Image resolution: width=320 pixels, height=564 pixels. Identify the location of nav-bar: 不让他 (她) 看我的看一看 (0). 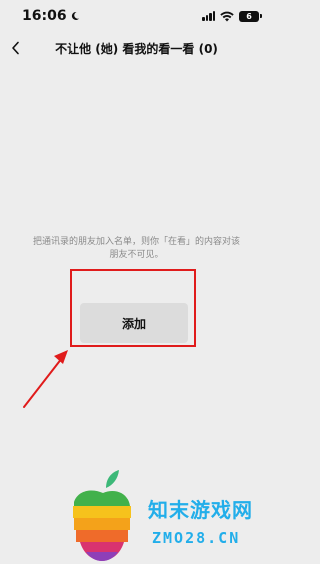
(136, 48).